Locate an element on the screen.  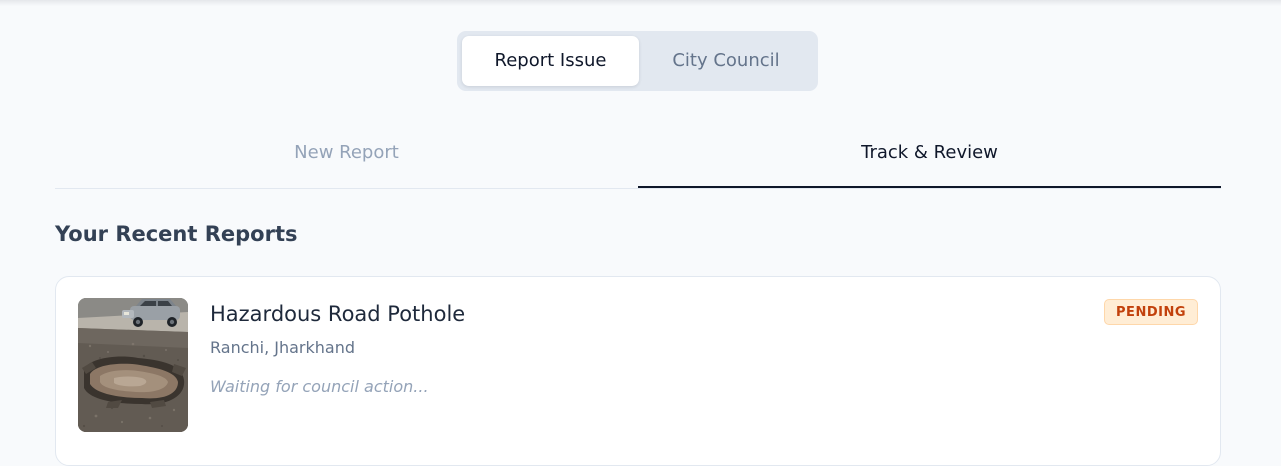
report-location: Ranchi, Jharkhand is located at coordinates (283, 347).